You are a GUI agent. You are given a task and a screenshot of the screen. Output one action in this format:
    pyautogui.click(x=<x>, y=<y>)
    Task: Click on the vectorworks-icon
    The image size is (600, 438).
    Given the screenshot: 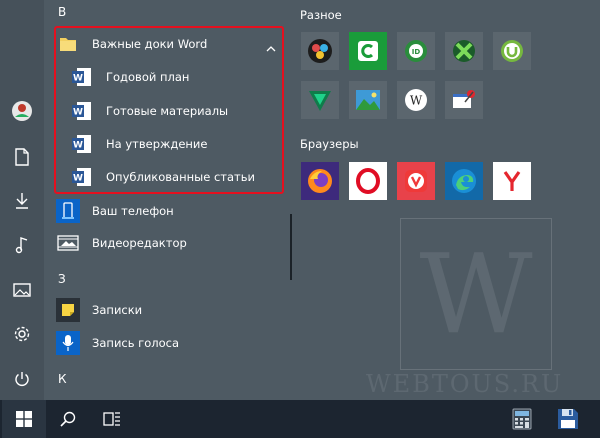 What is the action you would take?
    pyautogui.click(x=320, y=100)
    